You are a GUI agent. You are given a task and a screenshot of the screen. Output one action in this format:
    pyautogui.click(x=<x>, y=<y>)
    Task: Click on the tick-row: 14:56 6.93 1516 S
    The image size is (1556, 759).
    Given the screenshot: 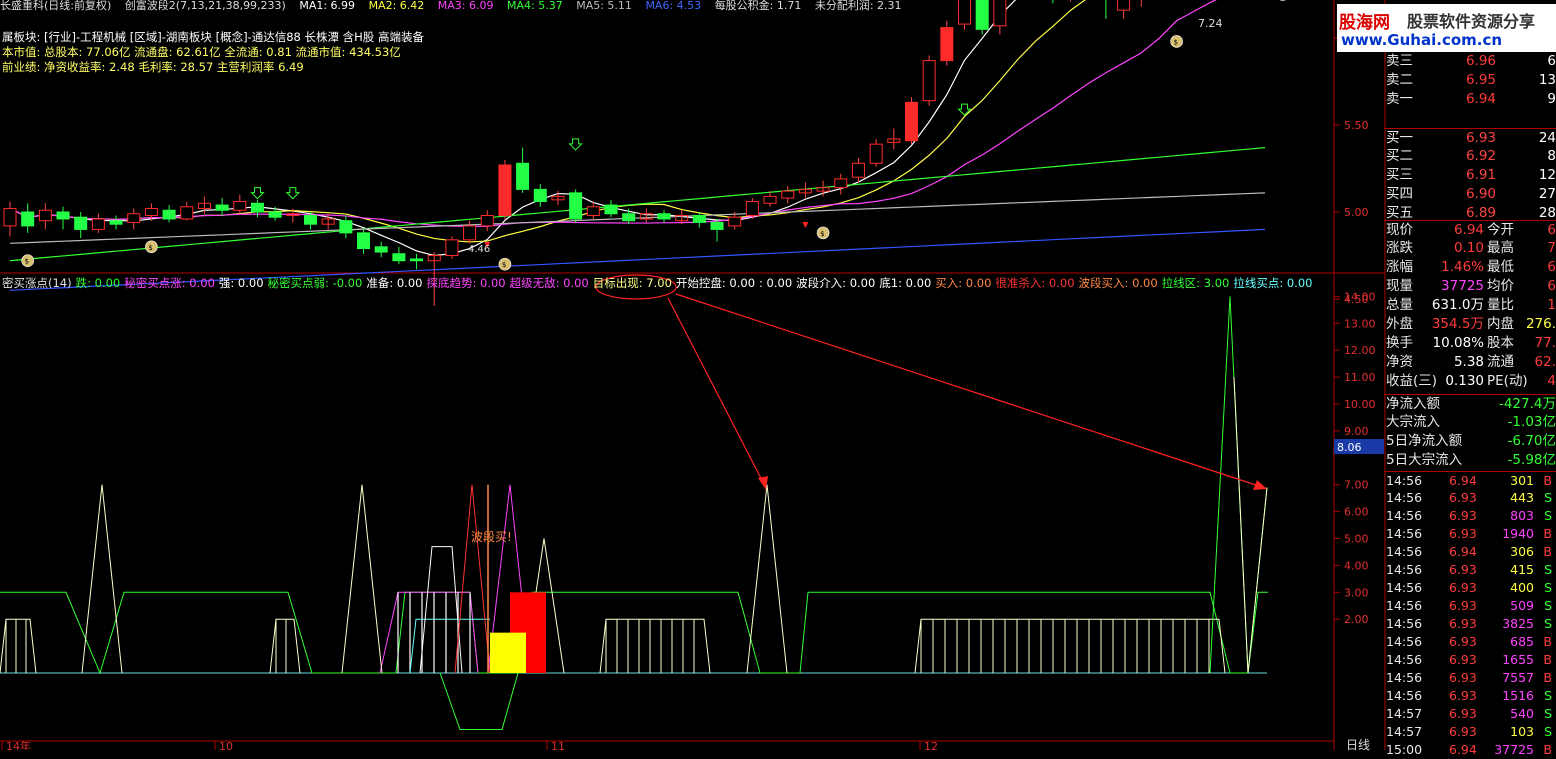 What is the action you would take?
    pyautogui.click(x=1470, y=696)
    